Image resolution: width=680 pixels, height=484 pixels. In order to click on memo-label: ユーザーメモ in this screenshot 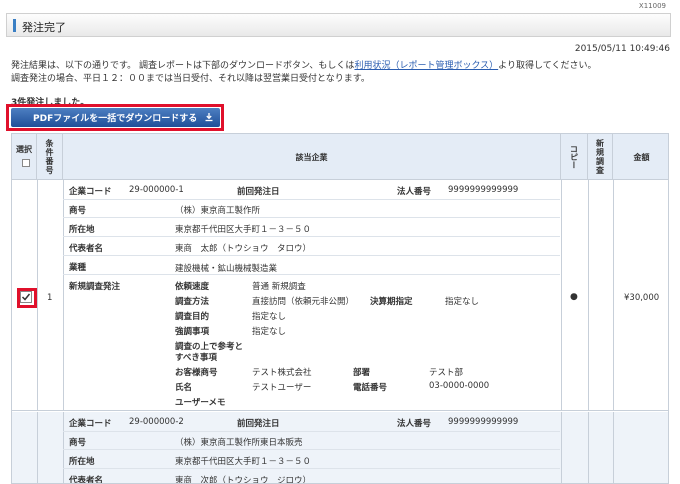, I will do `click(200, 403)`.